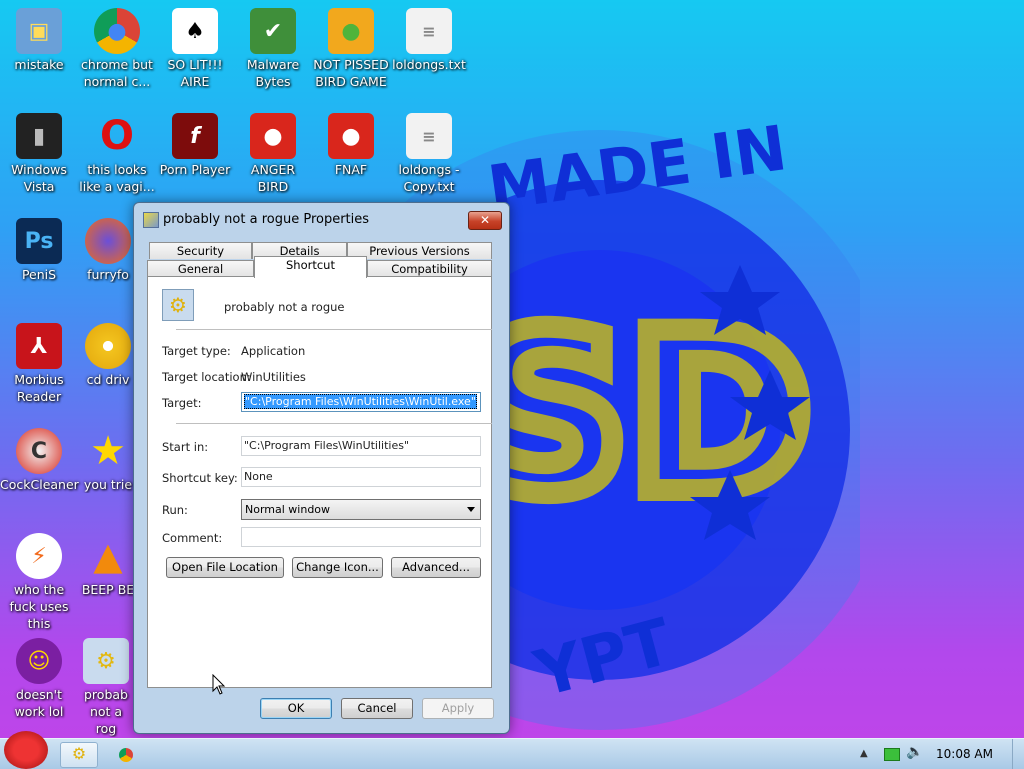  What do you see at coordinates (200, 250) in the screenshot?
I see `tab-security: Security` at bounding box center [200, 250].